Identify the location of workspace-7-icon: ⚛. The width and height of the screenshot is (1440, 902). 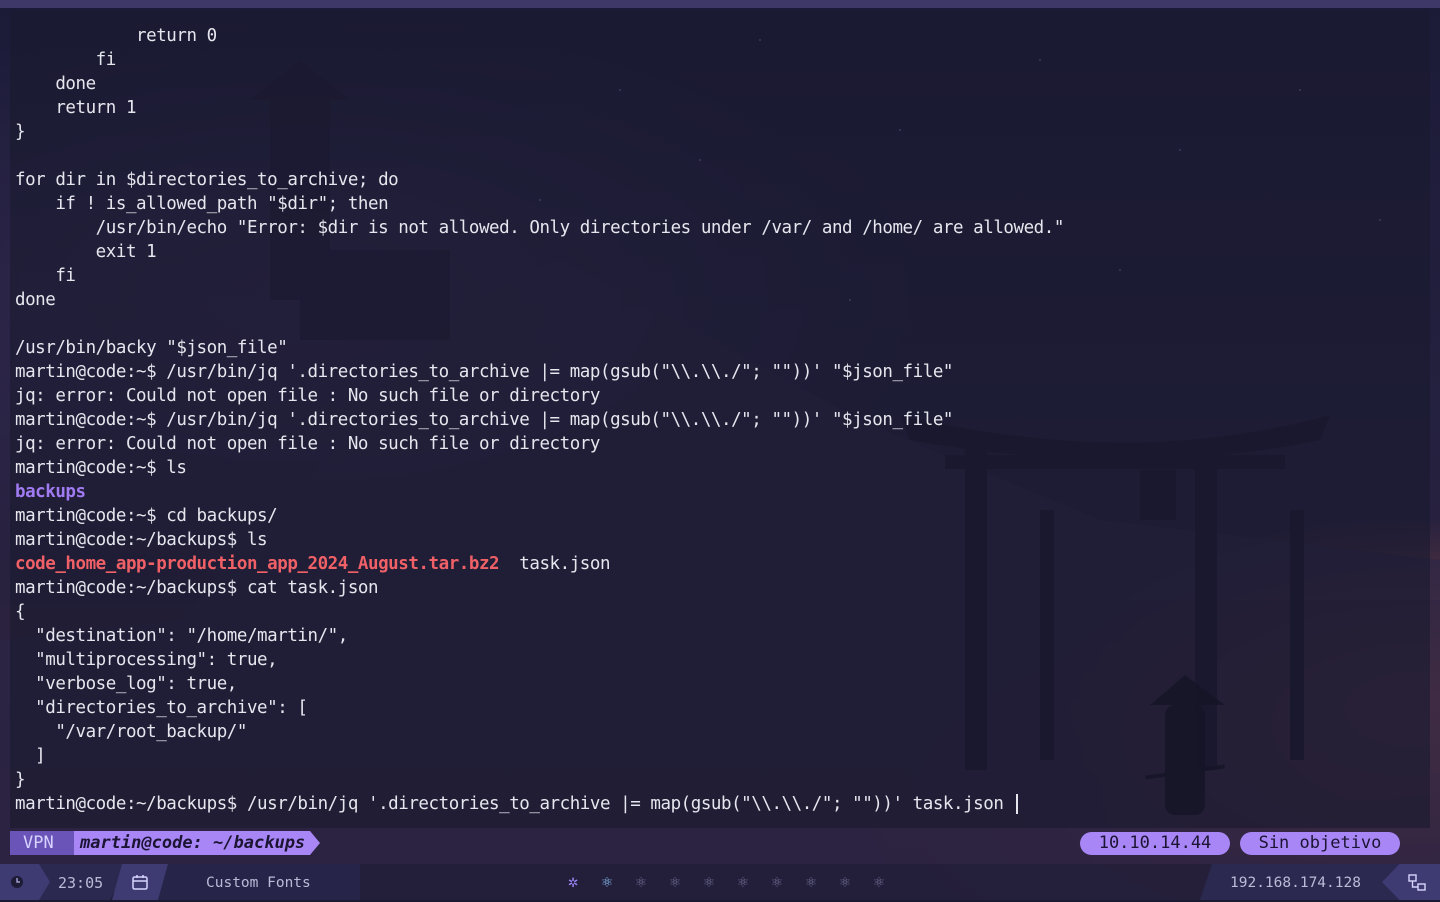
(777, 882).